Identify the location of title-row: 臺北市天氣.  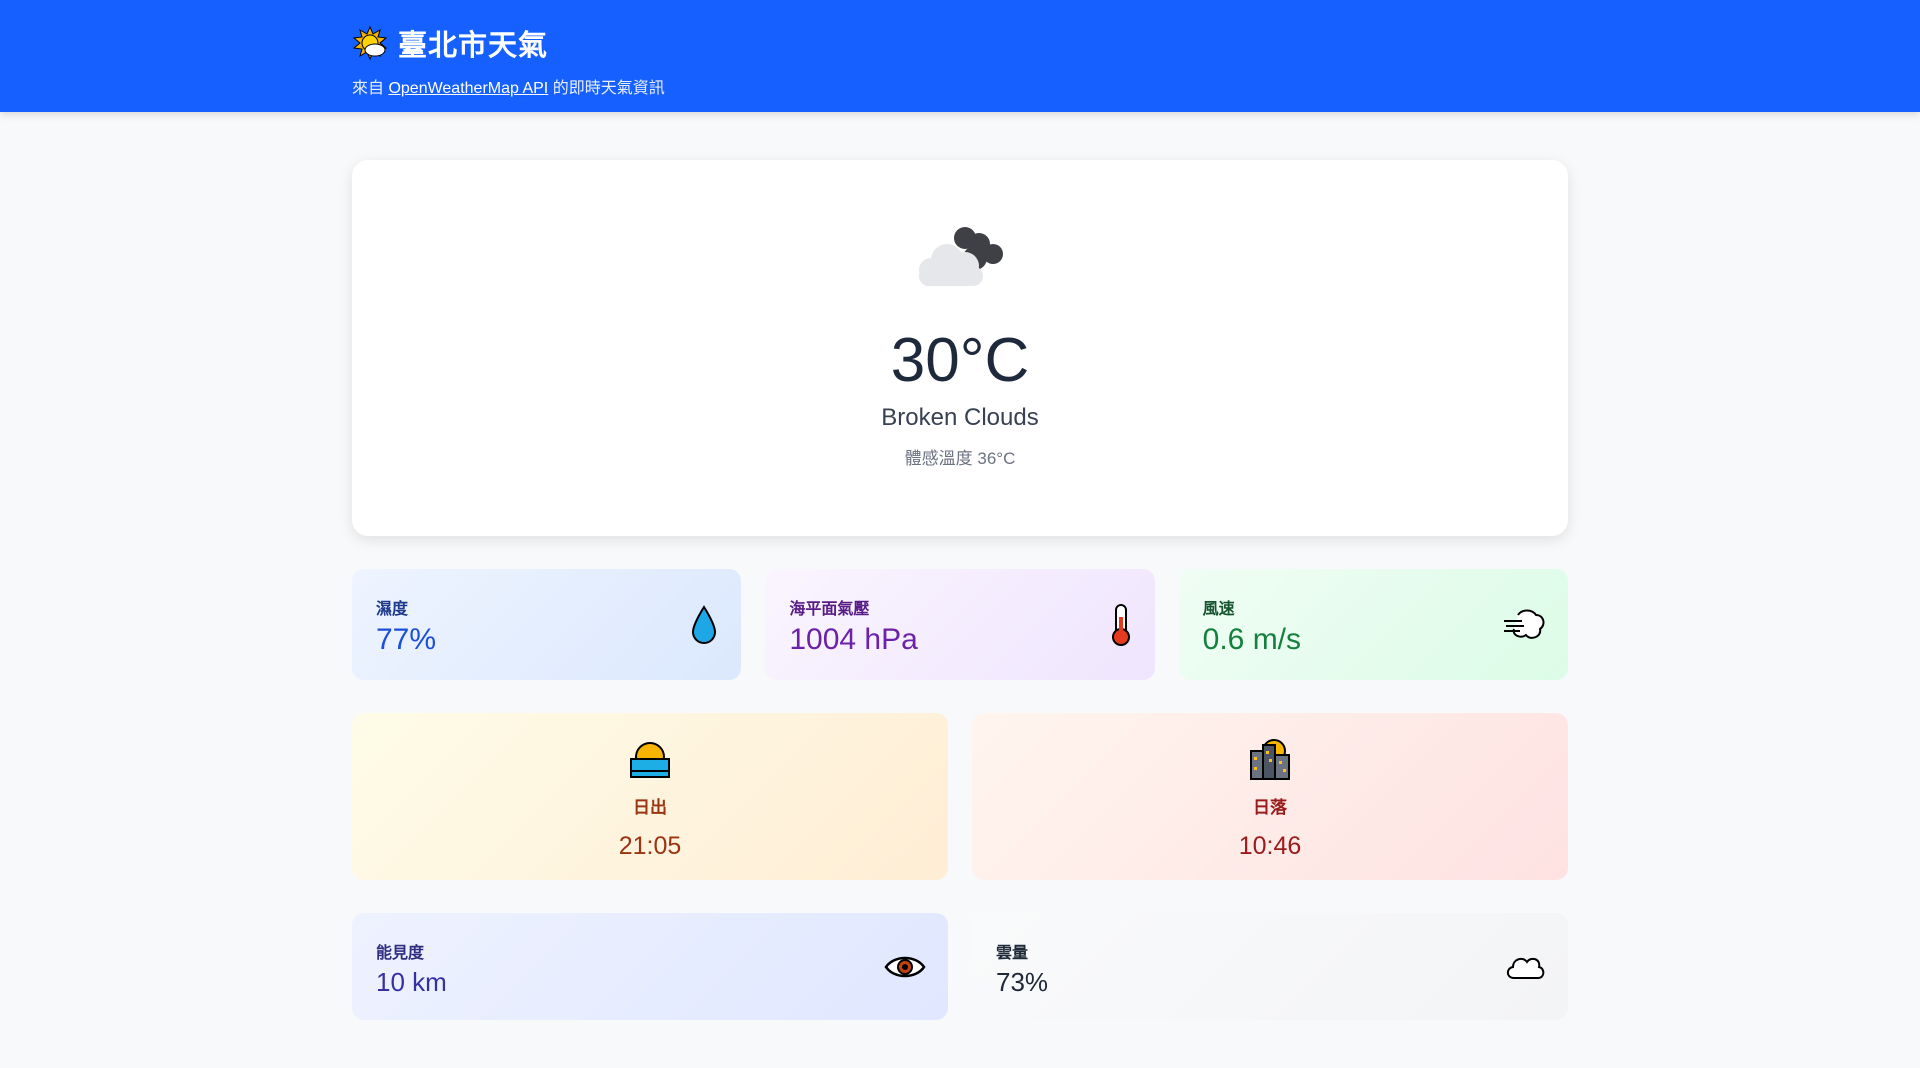
(508, 43).